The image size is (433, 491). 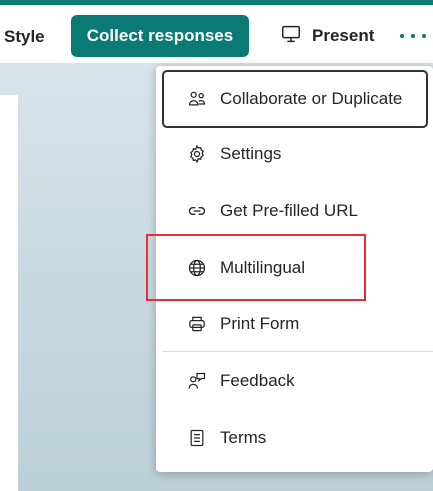 I want to click on present-button: Present, so click(x=327, y=36).